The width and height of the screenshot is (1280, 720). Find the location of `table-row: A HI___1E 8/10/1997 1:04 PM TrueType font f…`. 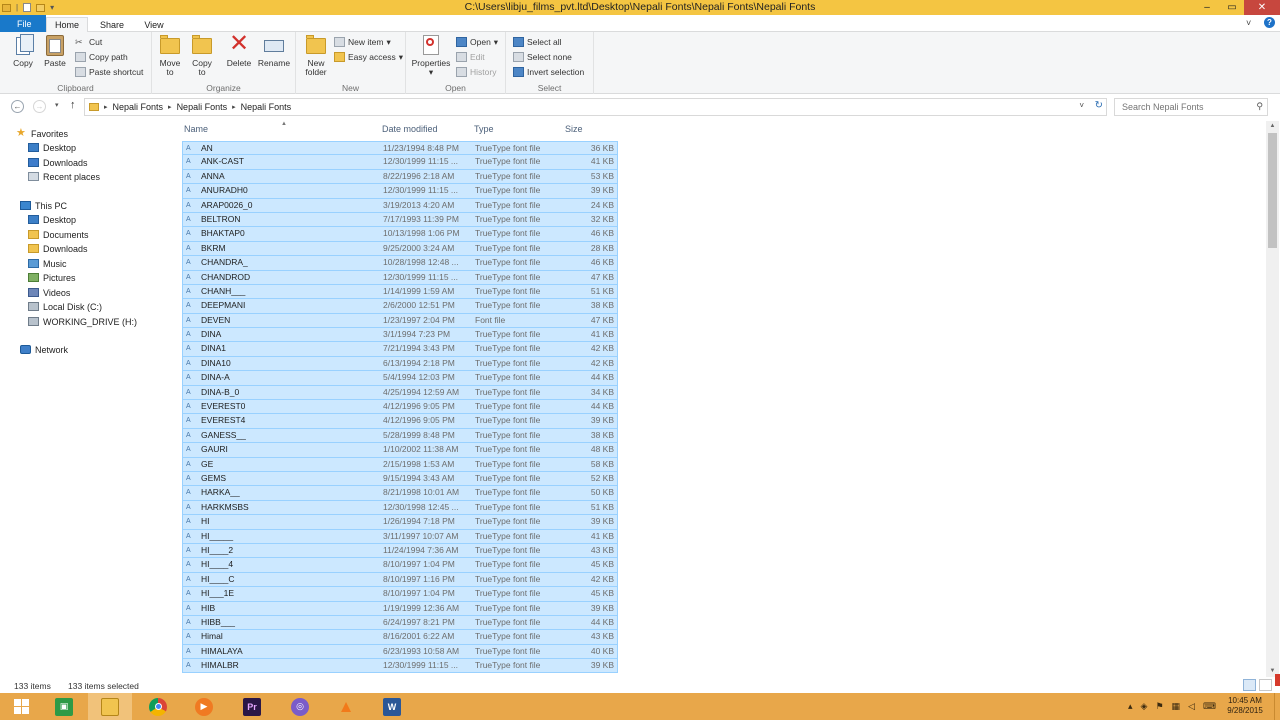

table-row: A HI___1E 8/10/1997 1:04 PM TrueType font f… is located at coordinates (400, 594).